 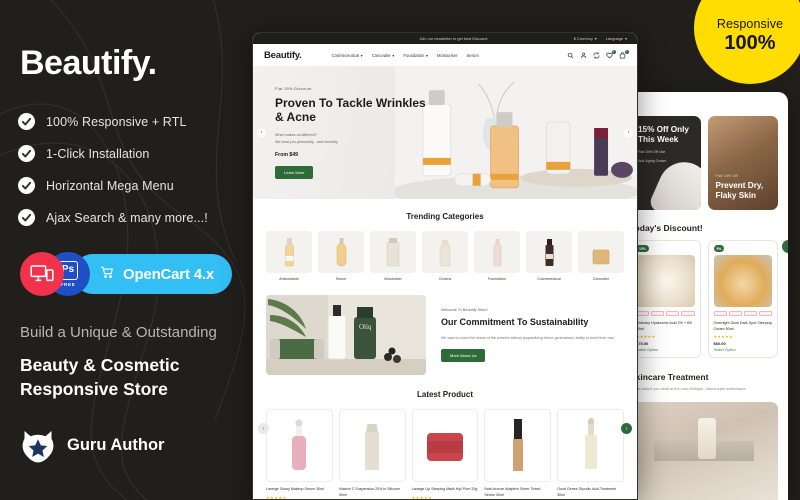 What do you see at coordinates (341, 279) in the screenshot?
I see `category-label: Serum` at bounding box center [341, 279].